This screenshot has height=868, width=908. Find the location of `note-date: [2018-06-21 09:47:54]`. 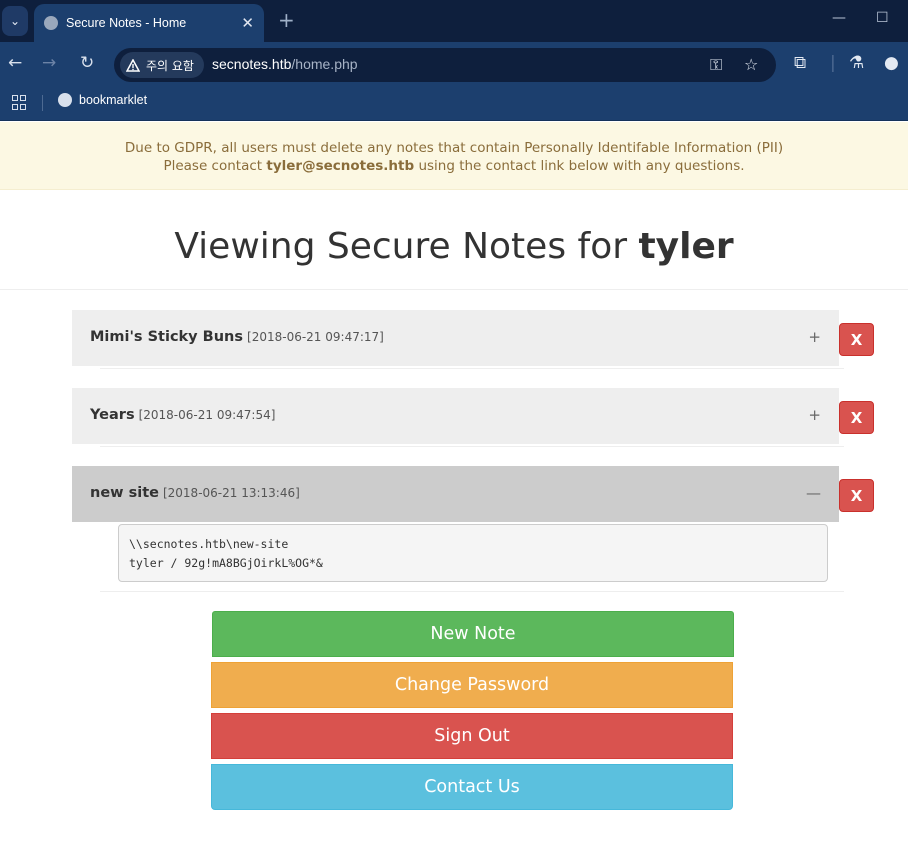

note-date: [2018-06-21 09:47:54] is located at coordinates (207, 415).